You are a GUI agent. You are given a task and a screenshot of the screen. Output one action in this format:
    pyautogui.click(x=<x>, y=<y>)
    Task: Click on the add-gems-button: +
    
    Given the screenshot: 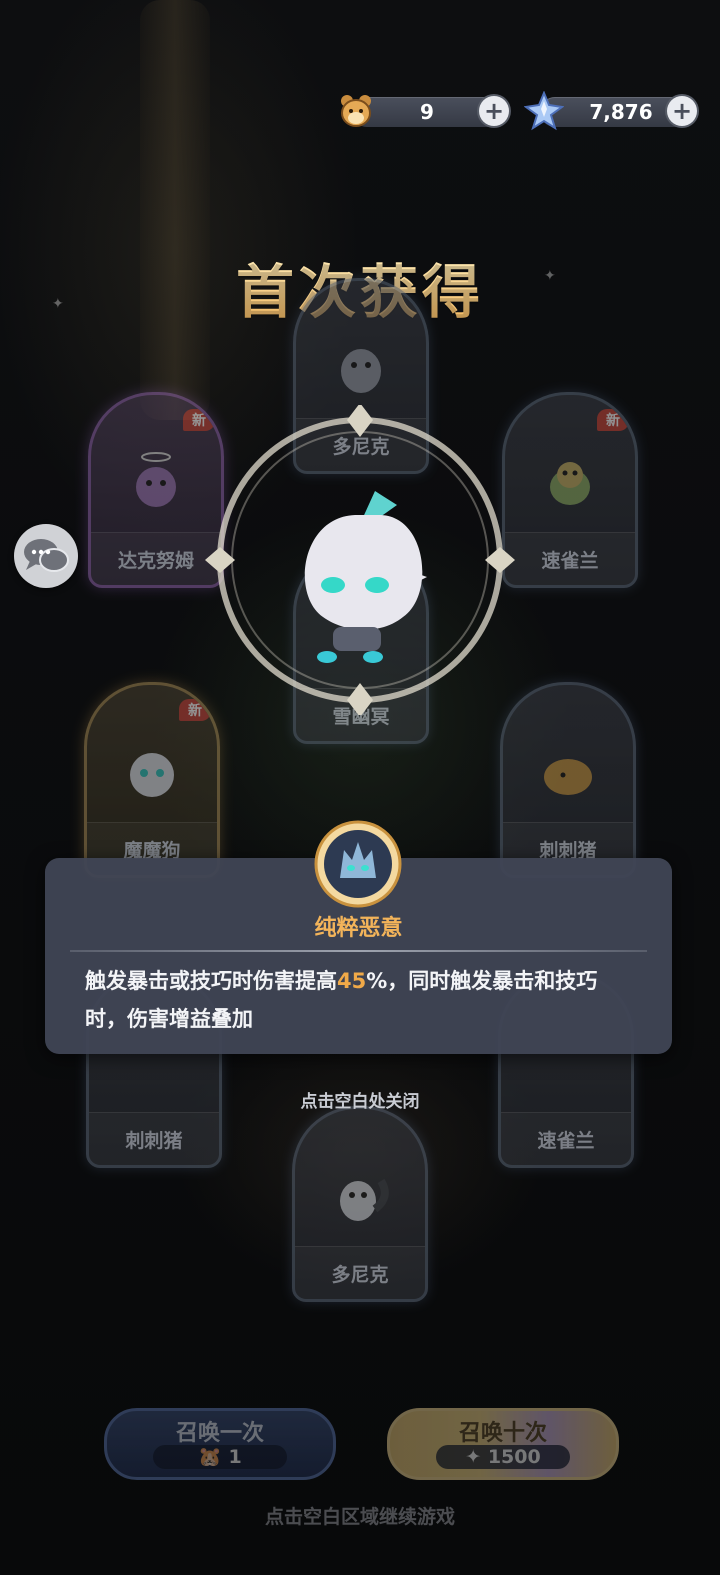 What is the action you would take?
    pyautogui.click(x=682, y=111)
    